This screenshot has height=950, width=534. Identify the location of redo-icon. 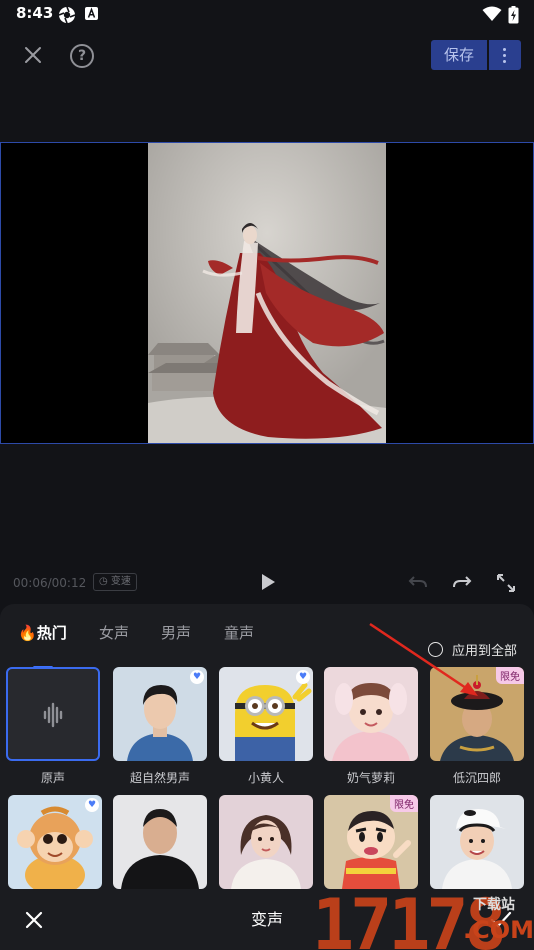
(462, 582).